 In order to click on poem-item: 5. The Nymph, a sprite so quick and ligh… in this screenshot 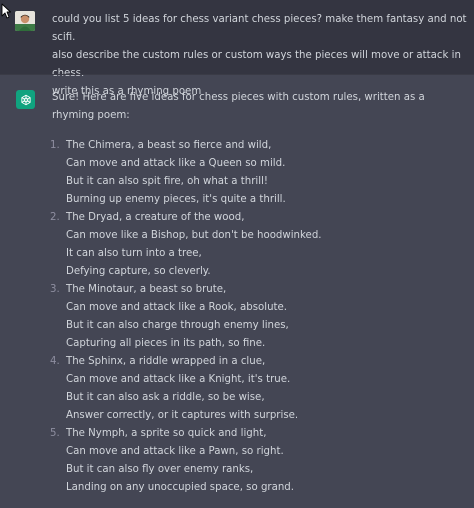, I will do `click(260, 461)`.